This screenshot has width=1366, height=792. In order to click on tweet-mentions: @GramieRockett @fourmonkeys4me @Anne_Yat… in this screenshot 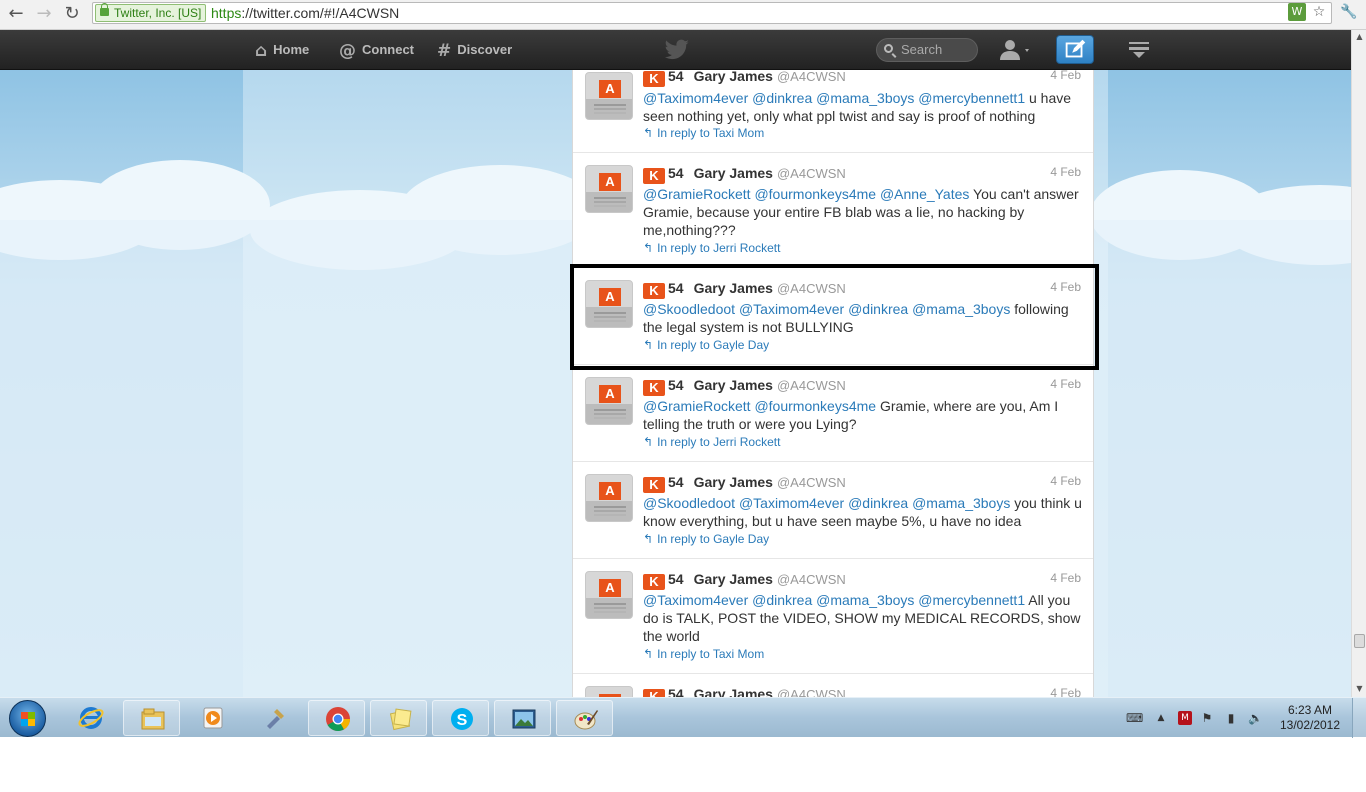, I will do `click(806, 194)`.